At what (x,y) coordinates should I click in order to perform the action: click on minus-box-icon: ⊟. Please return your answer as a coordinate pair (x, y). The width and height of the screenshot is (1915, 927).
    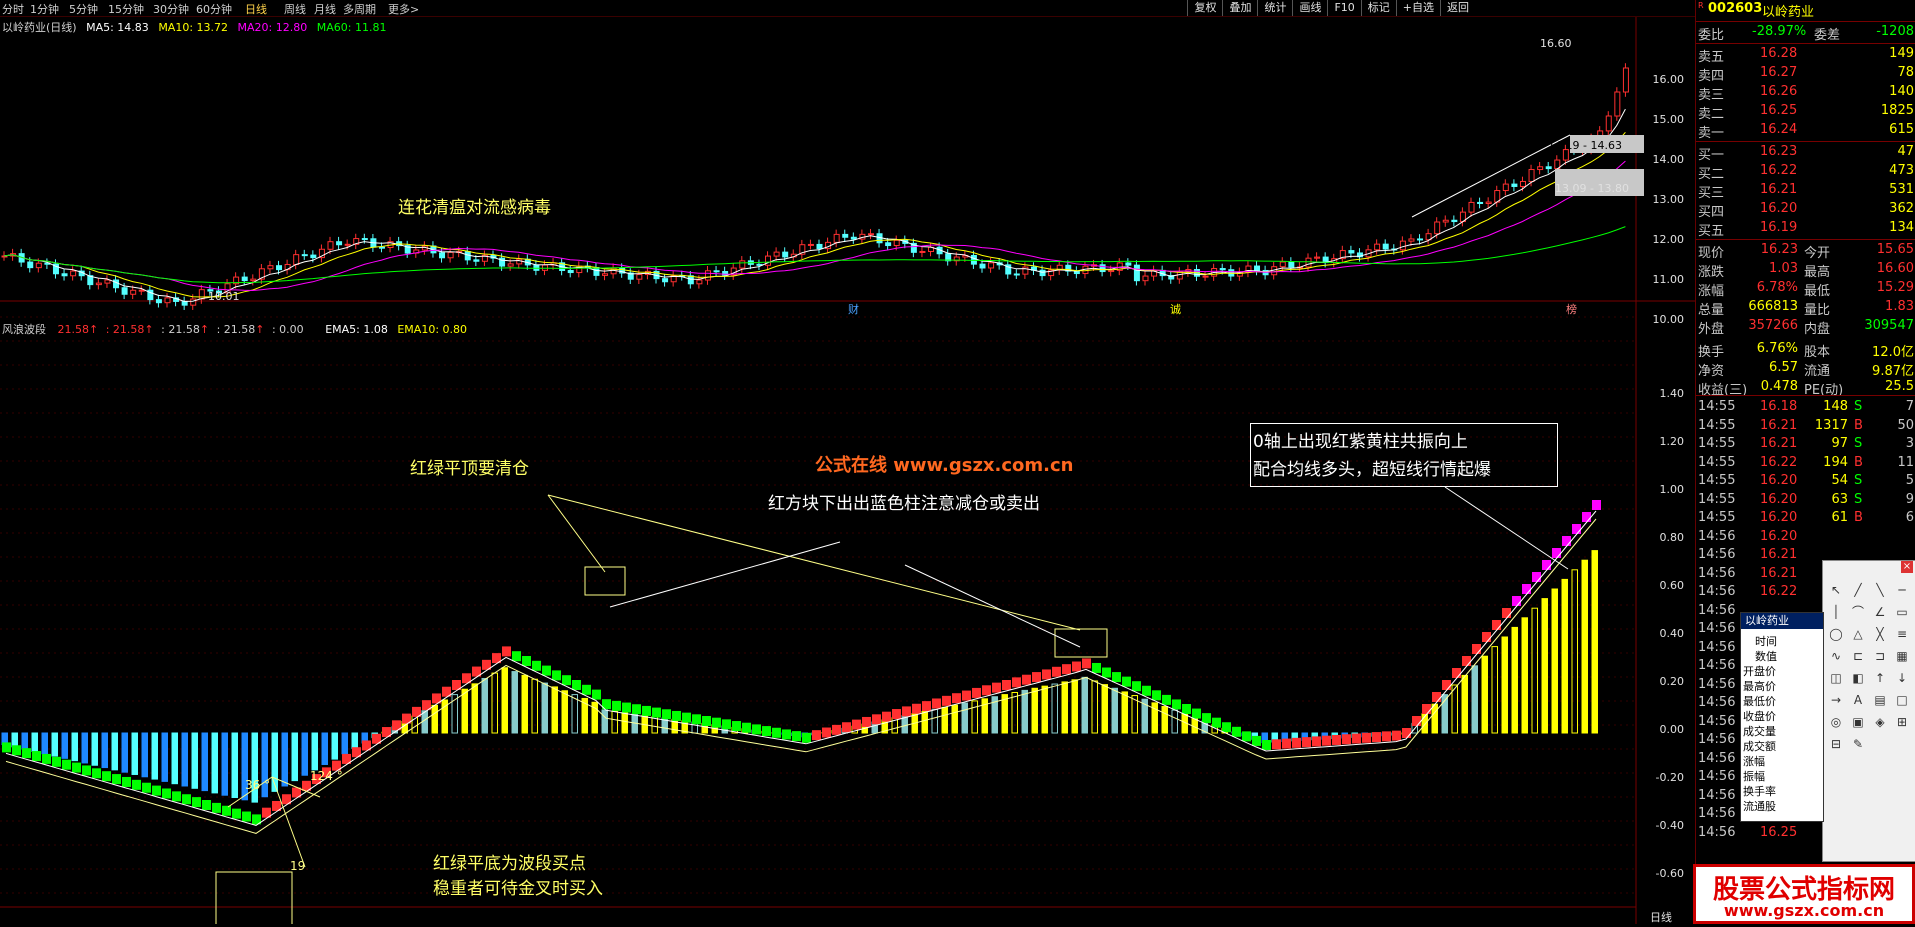
    Looking at the image, I should click on (1836, 744).